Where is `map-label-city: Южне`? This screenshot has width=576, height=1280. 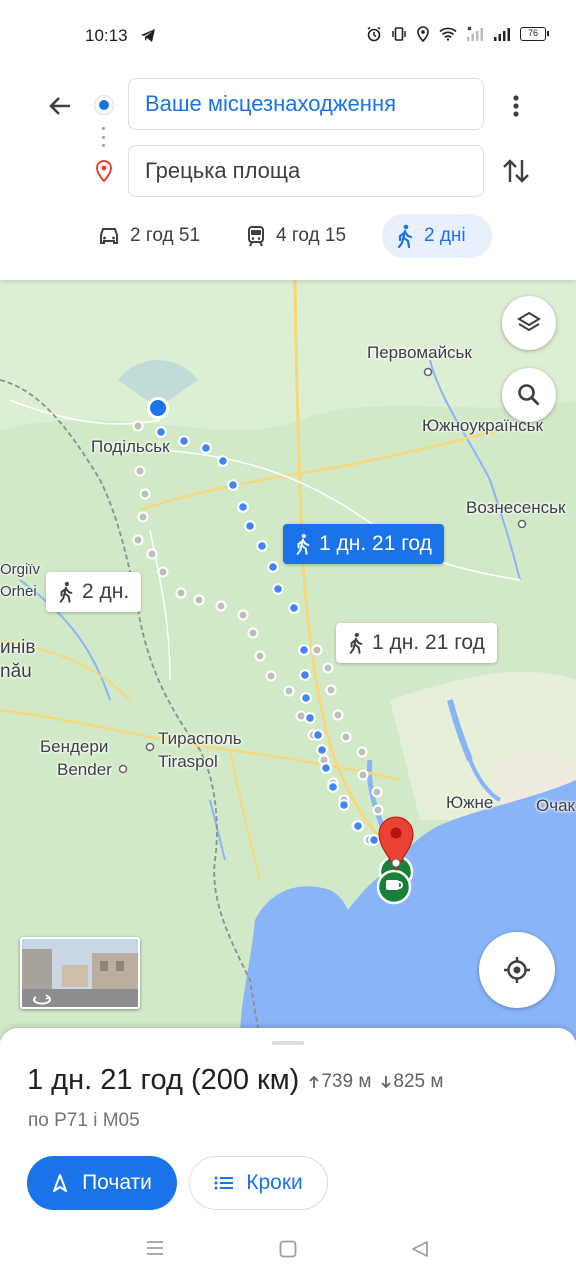
map-label-city: Южне is located at coordinates (470, 802).